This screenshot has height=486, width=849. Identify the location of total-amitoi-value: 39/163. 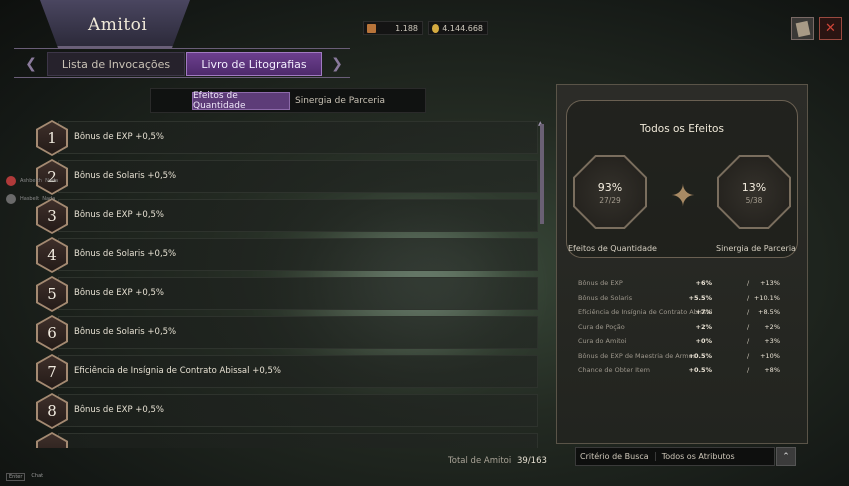
(532, 461).